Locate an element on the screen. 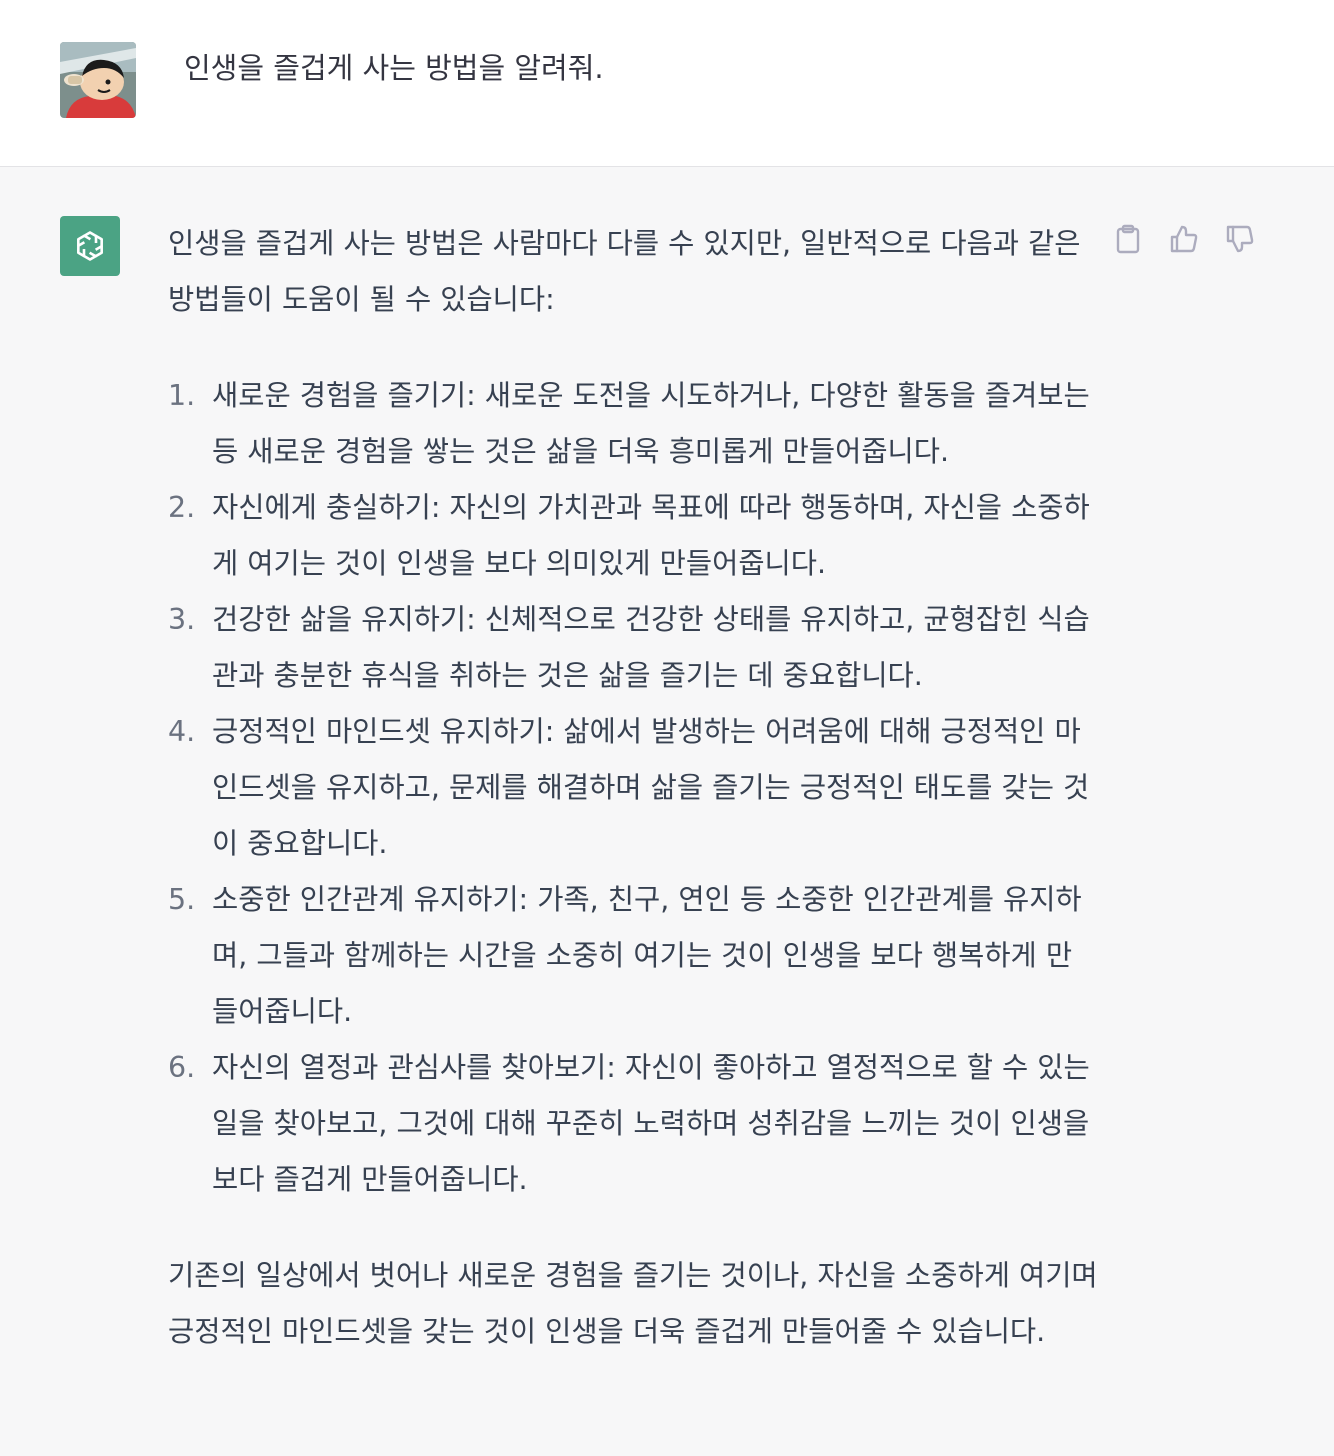  thumbs-up-icon is located at coordinates (1184, 239).